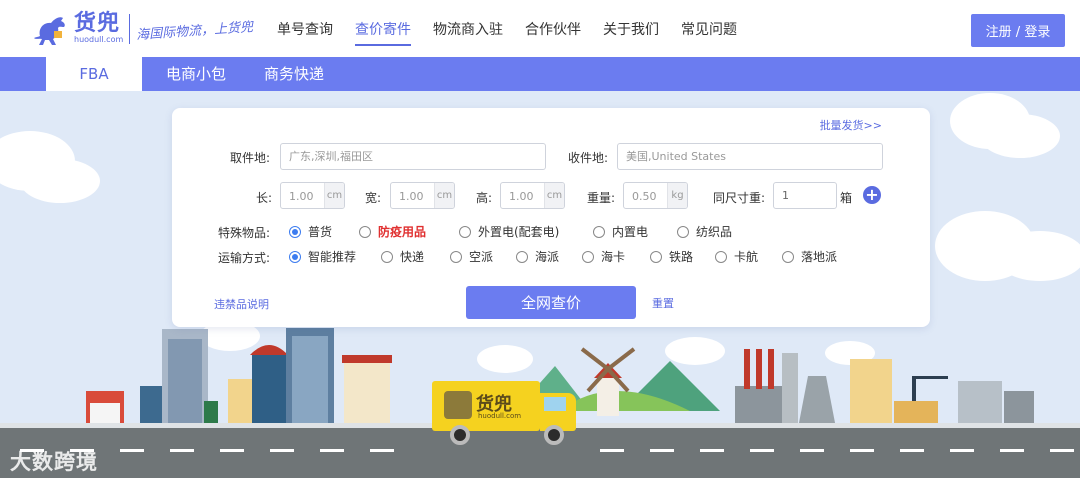  Describe the element at coordinates (383, 28) in the screenshot. I see `nav-item-quote: 查价寄件` at that location.